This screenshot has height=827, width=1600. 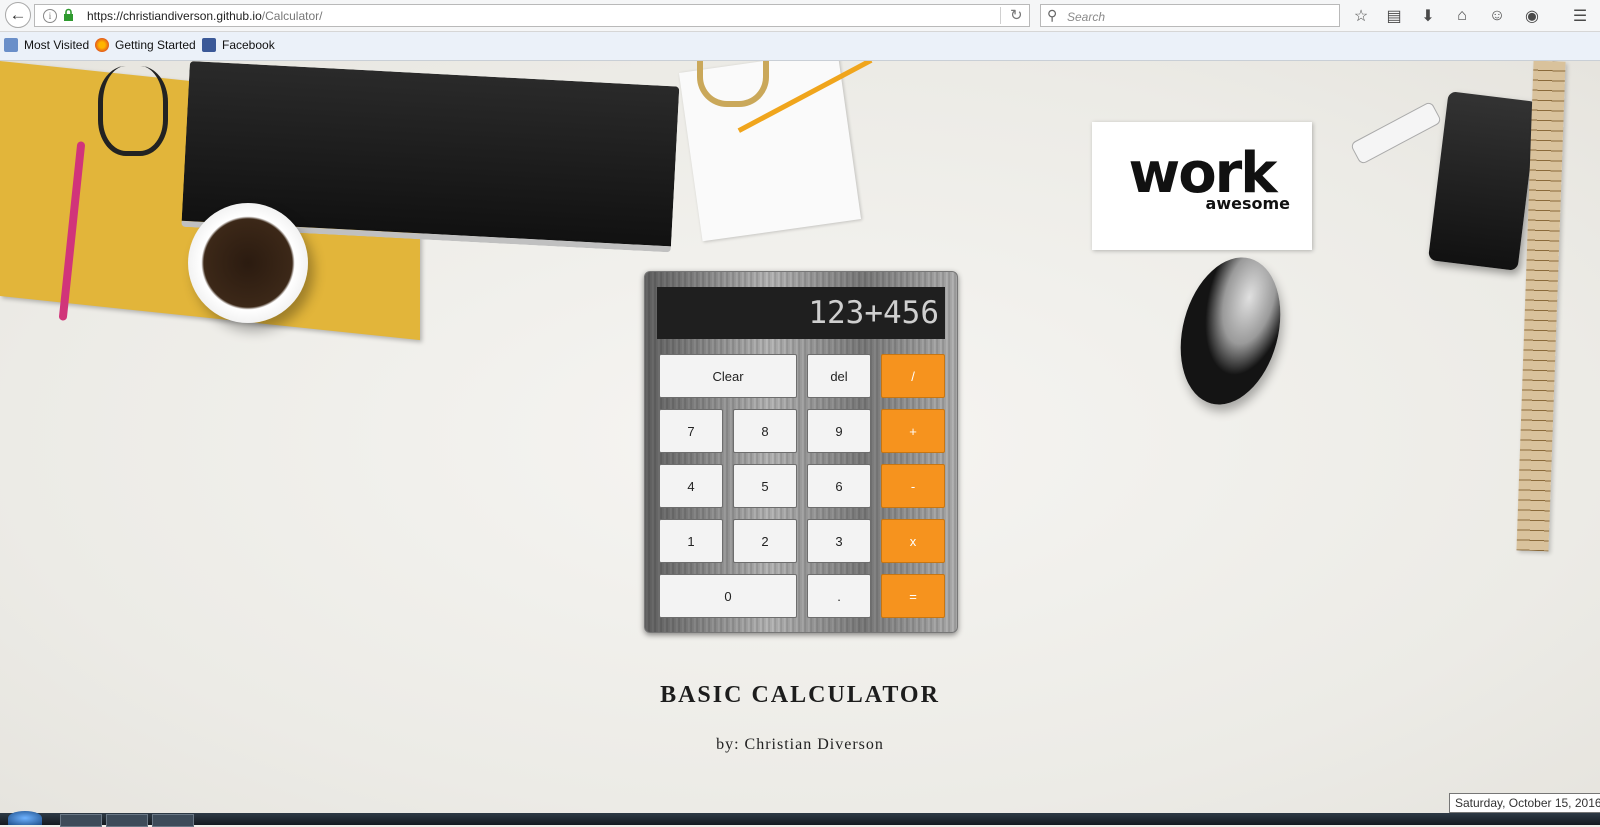 What do you see at coordinates (839, 486) in the screenshot?
I see `digit-6-button: 6` at bounding box center [839, 486].